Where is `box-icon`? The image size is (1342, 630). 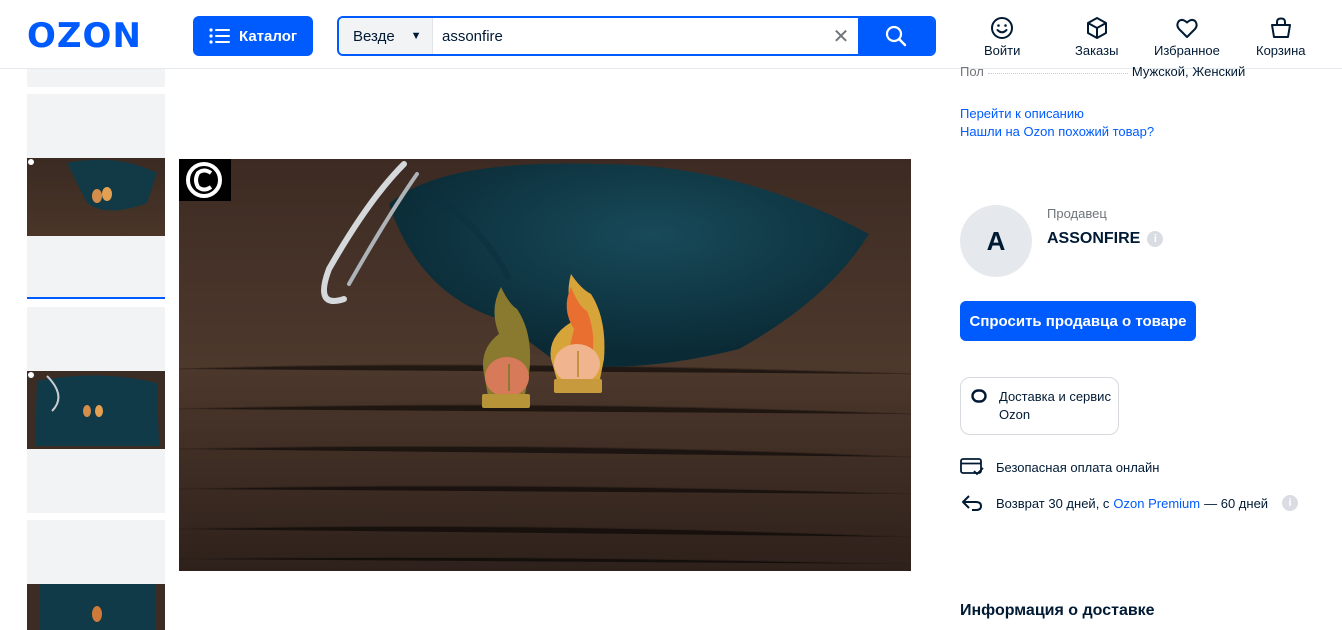
box-icon is located at coordinates (1096, 28).